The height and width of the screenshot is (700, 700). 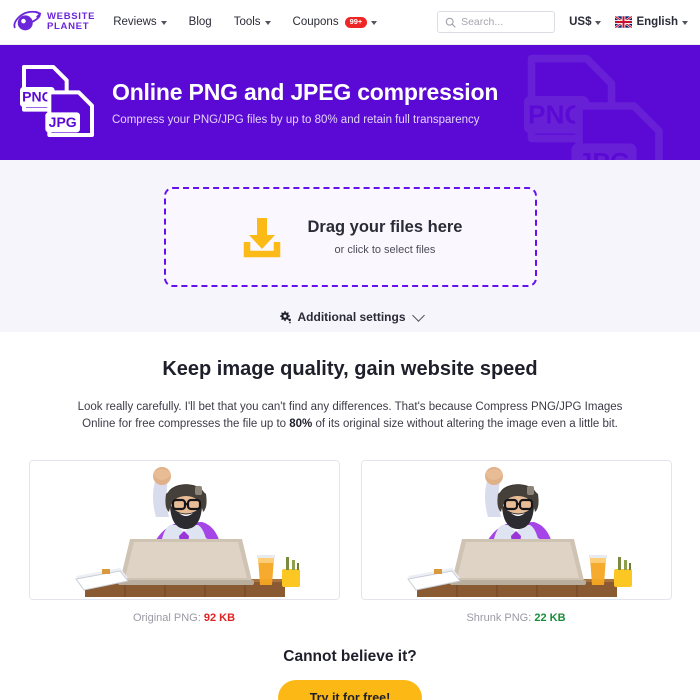 I want to click on shrunk-image-caption: Shrunk PNG: 22 KB, so click(x=516, y=618).